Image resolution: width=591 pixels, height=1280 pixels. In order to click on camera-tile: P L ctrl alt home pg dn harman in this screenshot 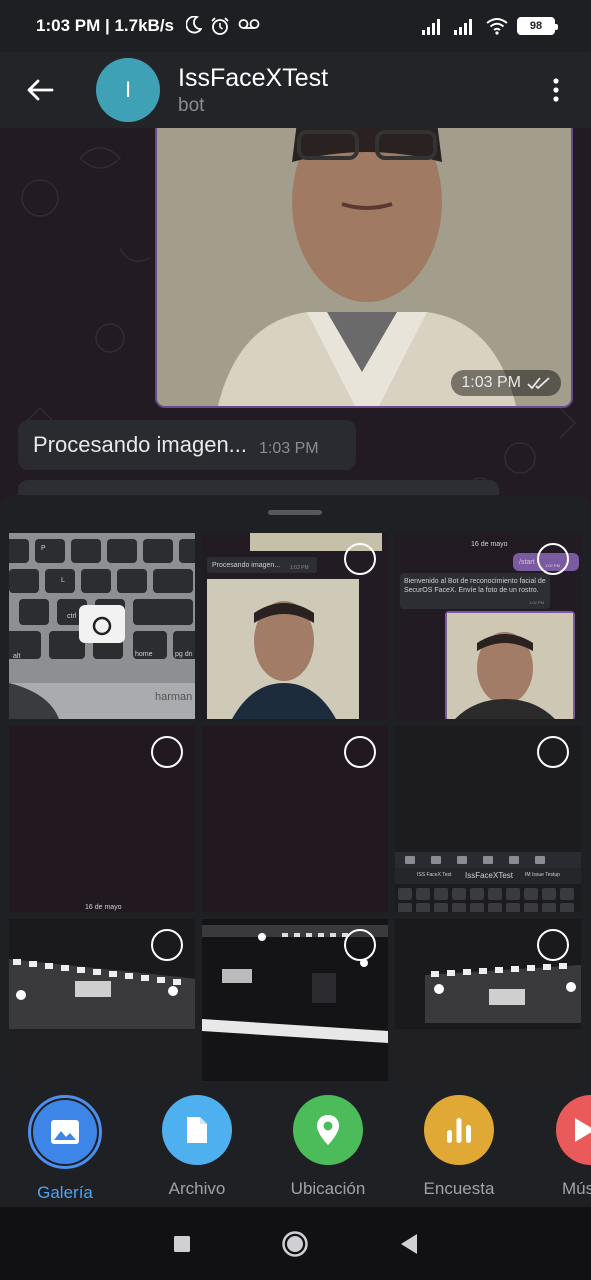, I will do `click(102, 626)`.